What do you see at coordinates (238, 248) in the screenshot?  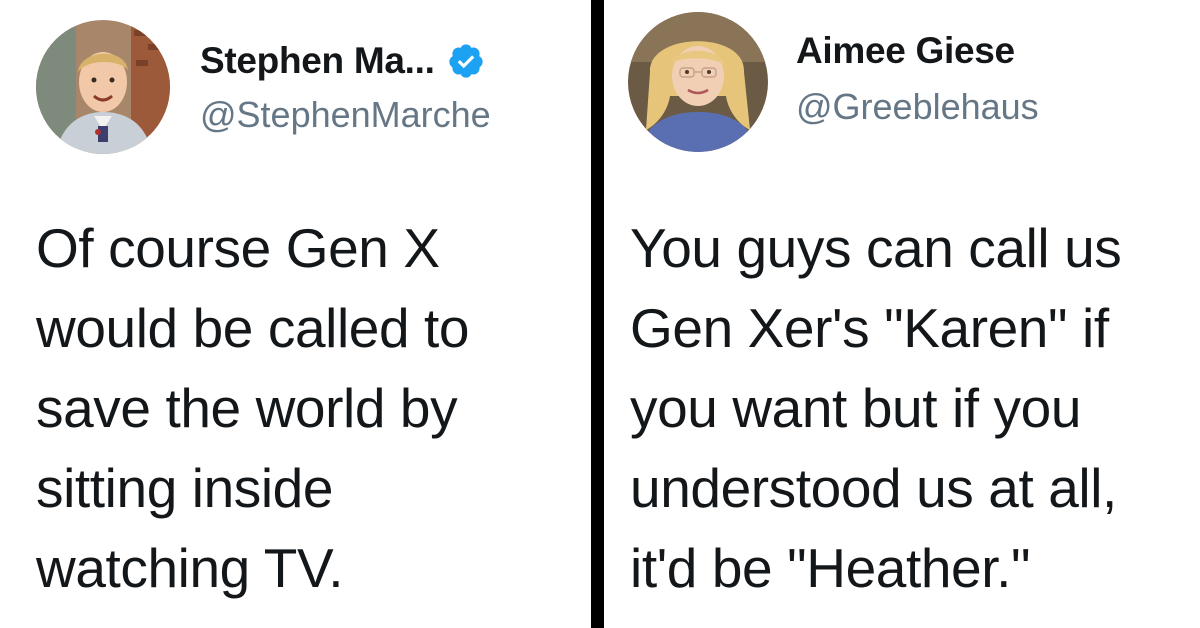 I see `tweet-text-line: Of course Gen X` at bounding box center [238, 248].